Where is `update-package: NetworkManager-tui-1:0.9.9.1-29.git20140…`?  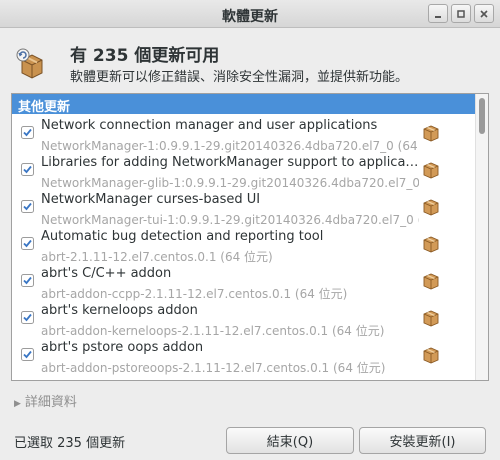
update-package: NetworkManager-tui-1:0.9.9.1-29.git20140… is located at coordinates (230, 220).